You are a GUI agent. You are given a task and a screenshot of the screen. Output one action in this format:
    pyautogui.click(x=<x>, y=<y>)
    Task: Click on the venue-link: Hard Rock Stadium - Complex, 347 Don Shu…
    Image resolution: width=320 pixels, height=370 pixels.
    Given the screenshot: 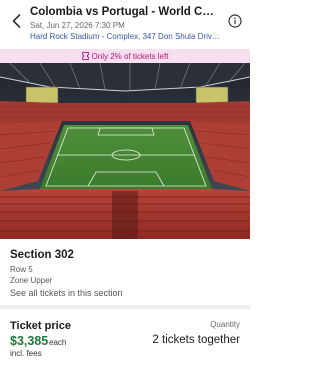 What is the action you would take?
    pyautogui.click(x=126, y=36)
    